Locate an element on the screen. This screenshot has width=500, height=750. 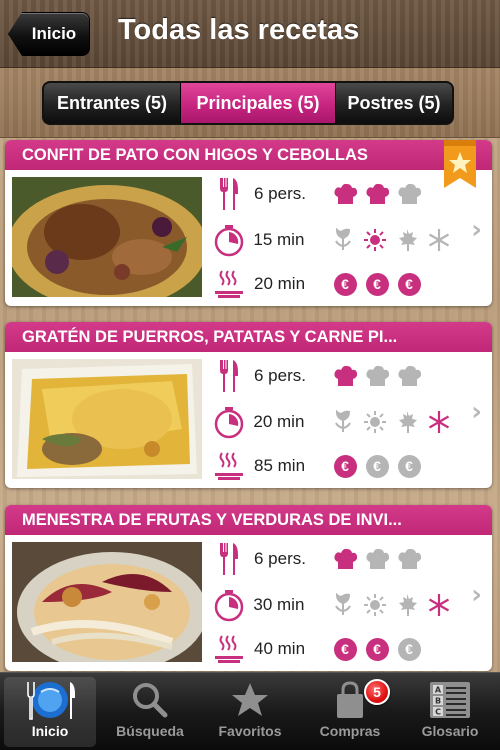
cook-time: 40 min is located at coordinates (280, 648).